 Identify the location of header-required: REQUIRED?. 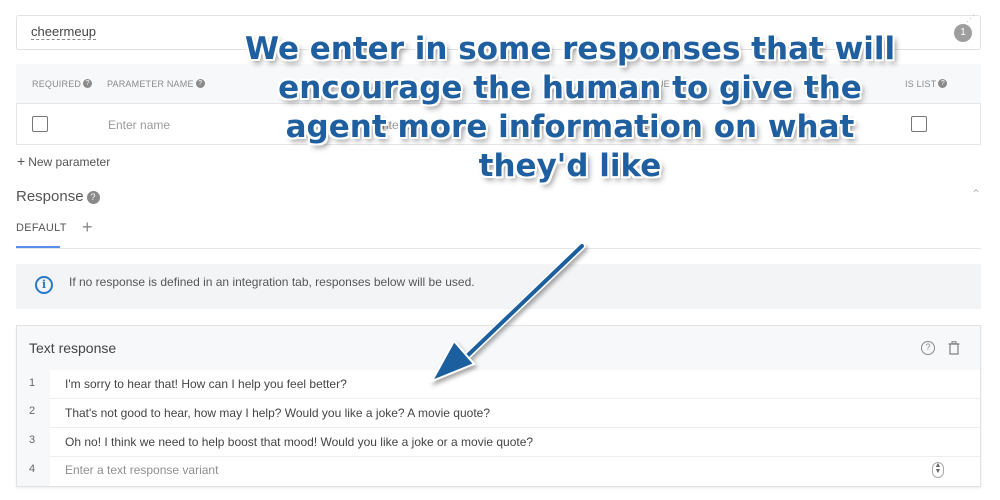
(62, 84).